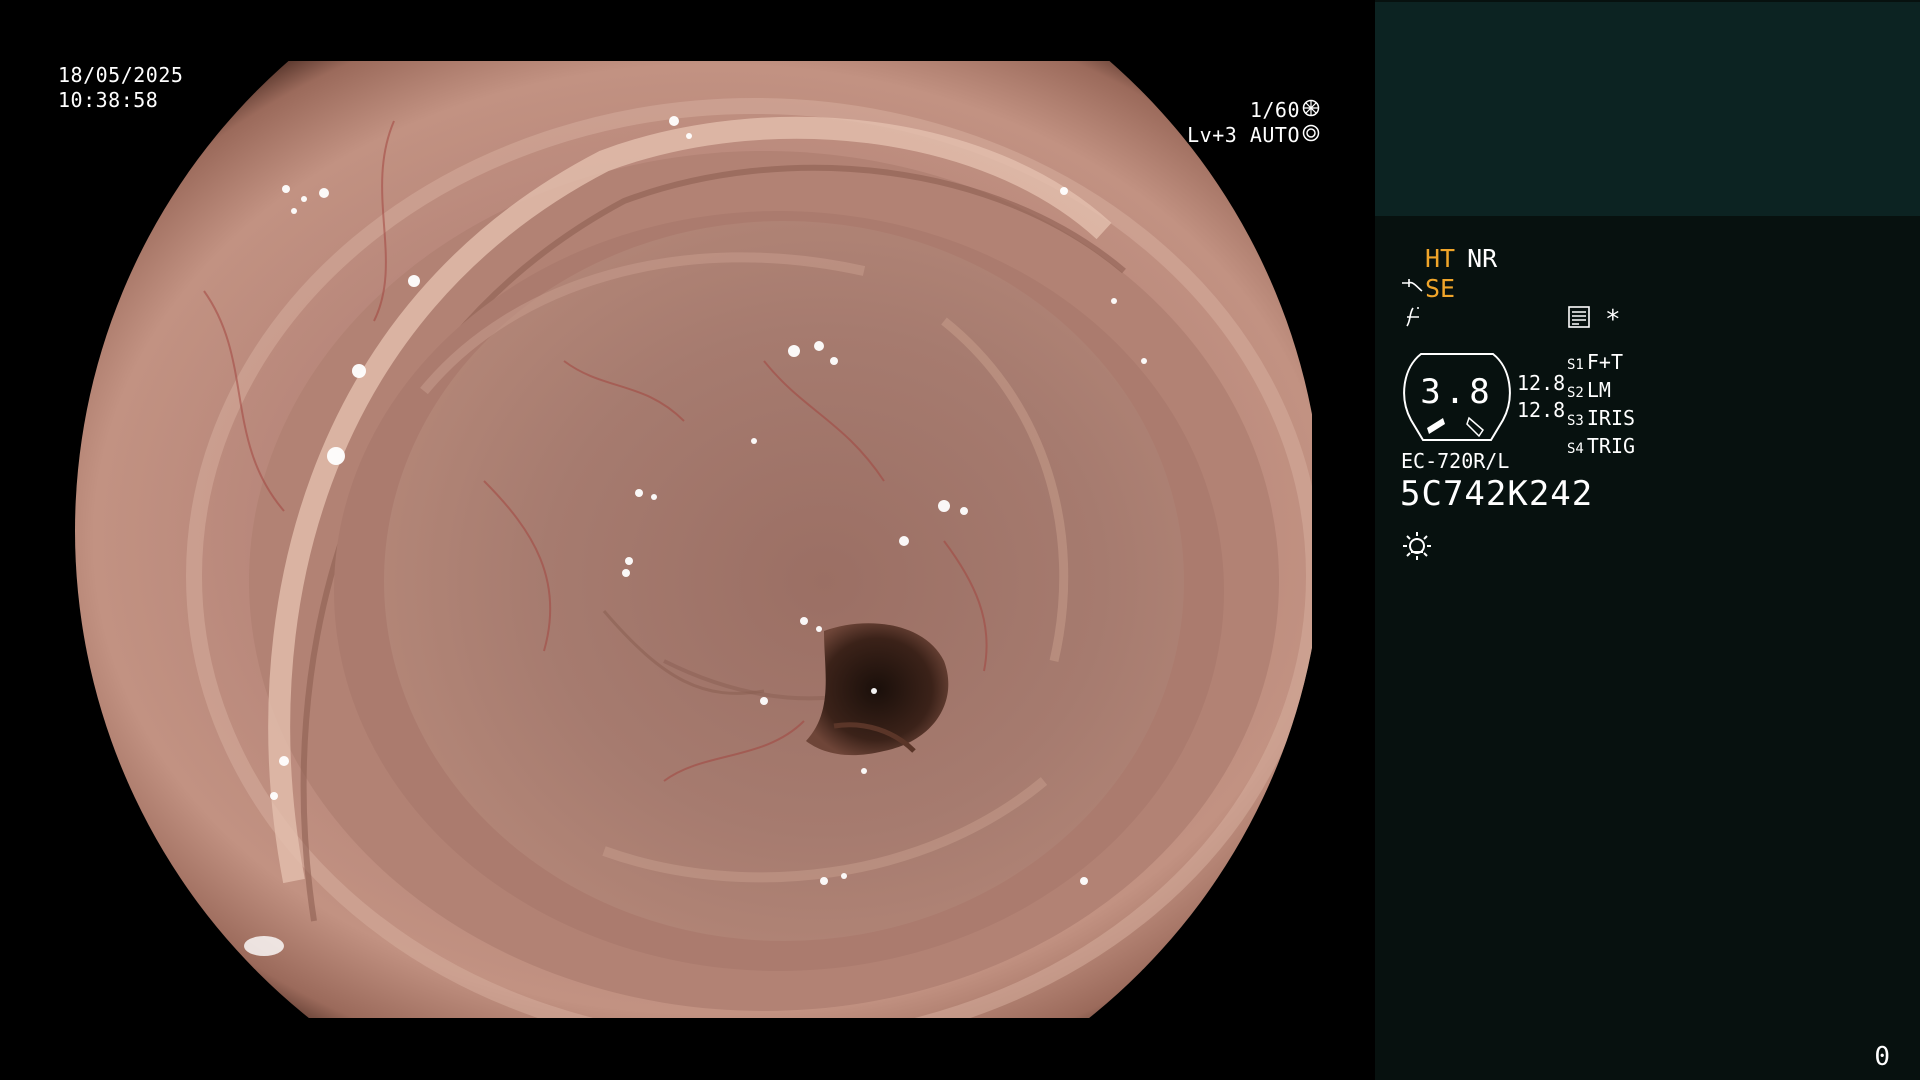 This screenshot has height=1080, width=1920. I want to click on panel-header-area, so click(1647, 109).